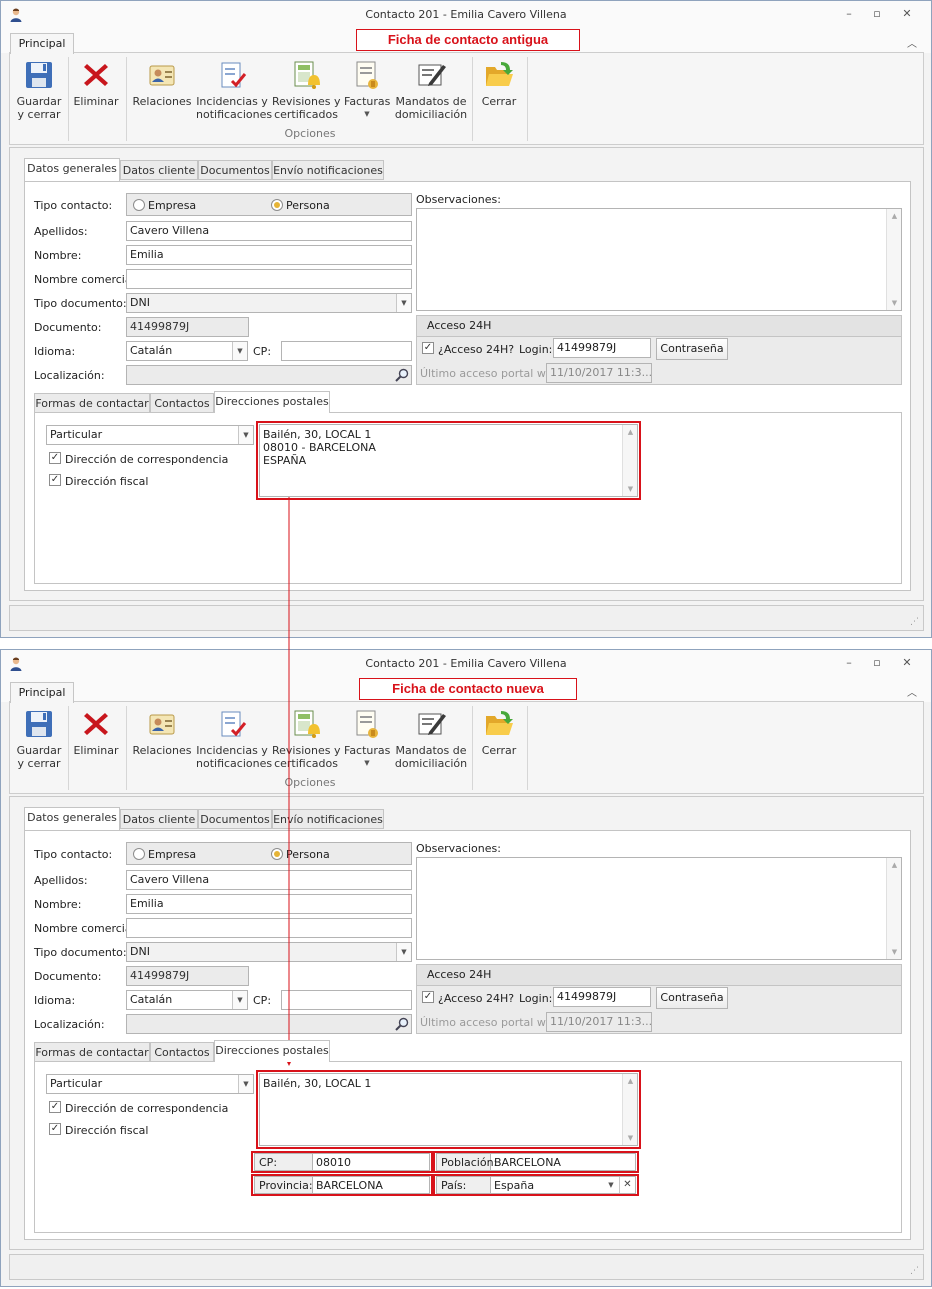  I want to click on address-text: Bailén, 30, LOCAL 1, so click(317, 1083).